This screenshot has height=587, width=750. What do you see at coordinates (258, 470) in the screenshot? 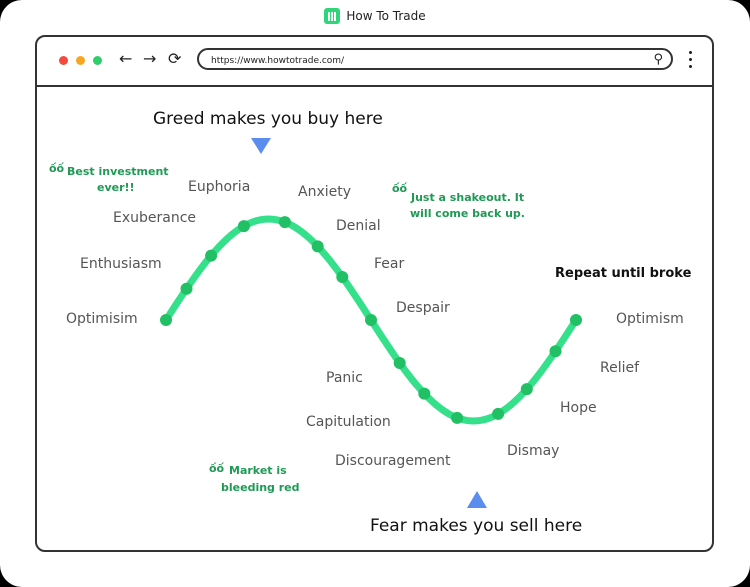
I see `quote-line: Market is` at bounding box center [258, 470].